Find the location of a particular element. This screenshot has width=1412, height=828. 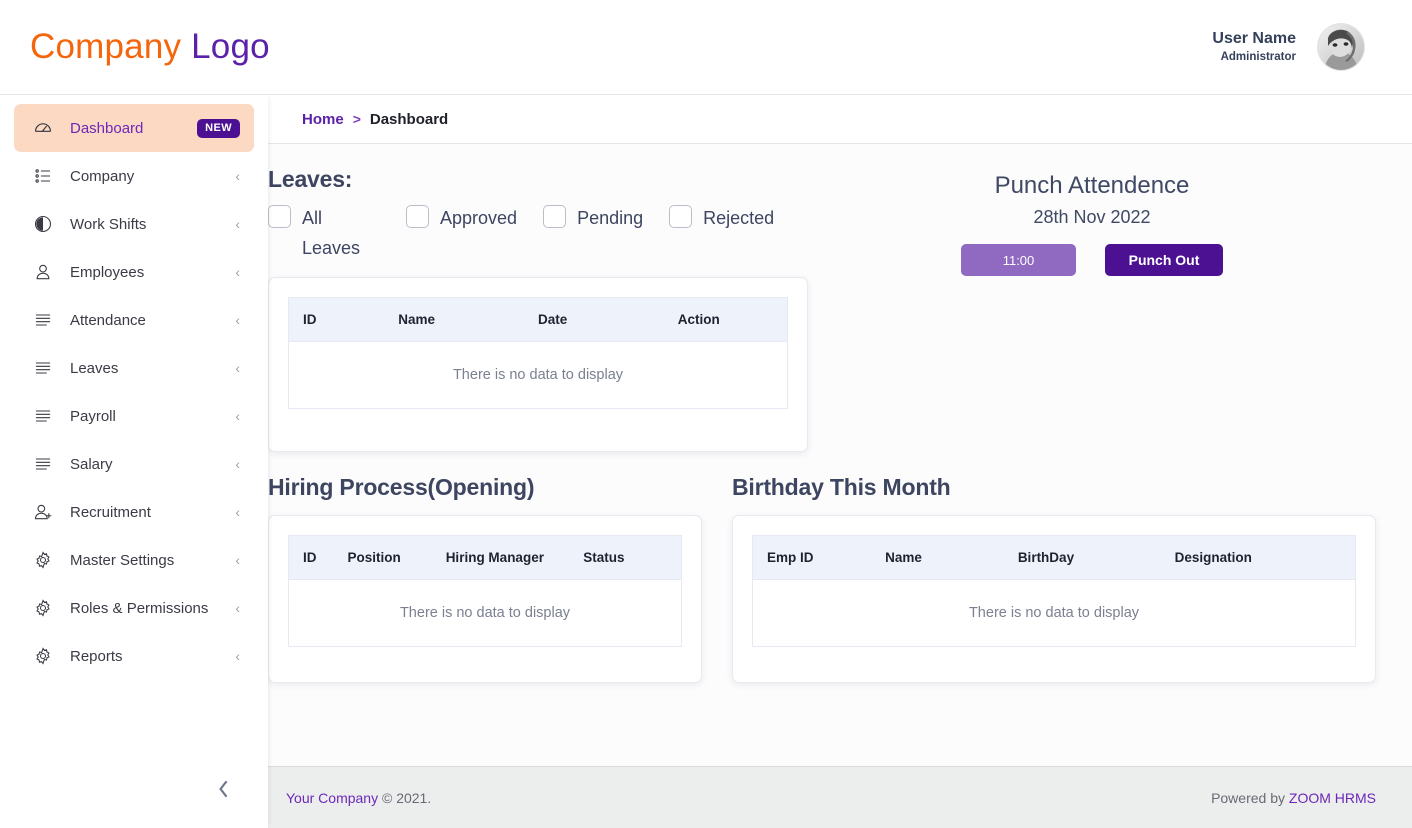

sidebar-item-label: Work Shifts is located at coordinates (108, 224).